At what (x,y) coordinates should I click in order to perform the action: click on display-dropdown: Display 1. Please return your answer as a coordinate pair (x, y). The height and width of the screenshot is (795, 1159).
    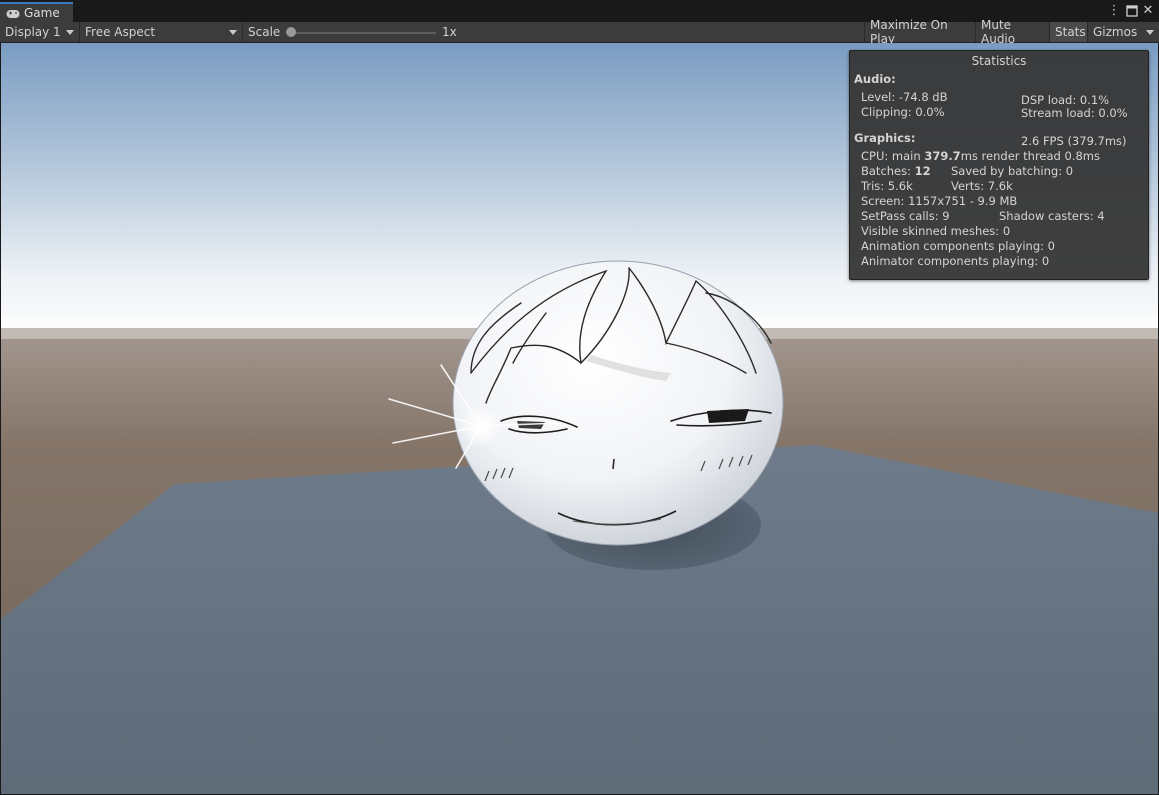
    Looking at the image, I should click on (40, 32).